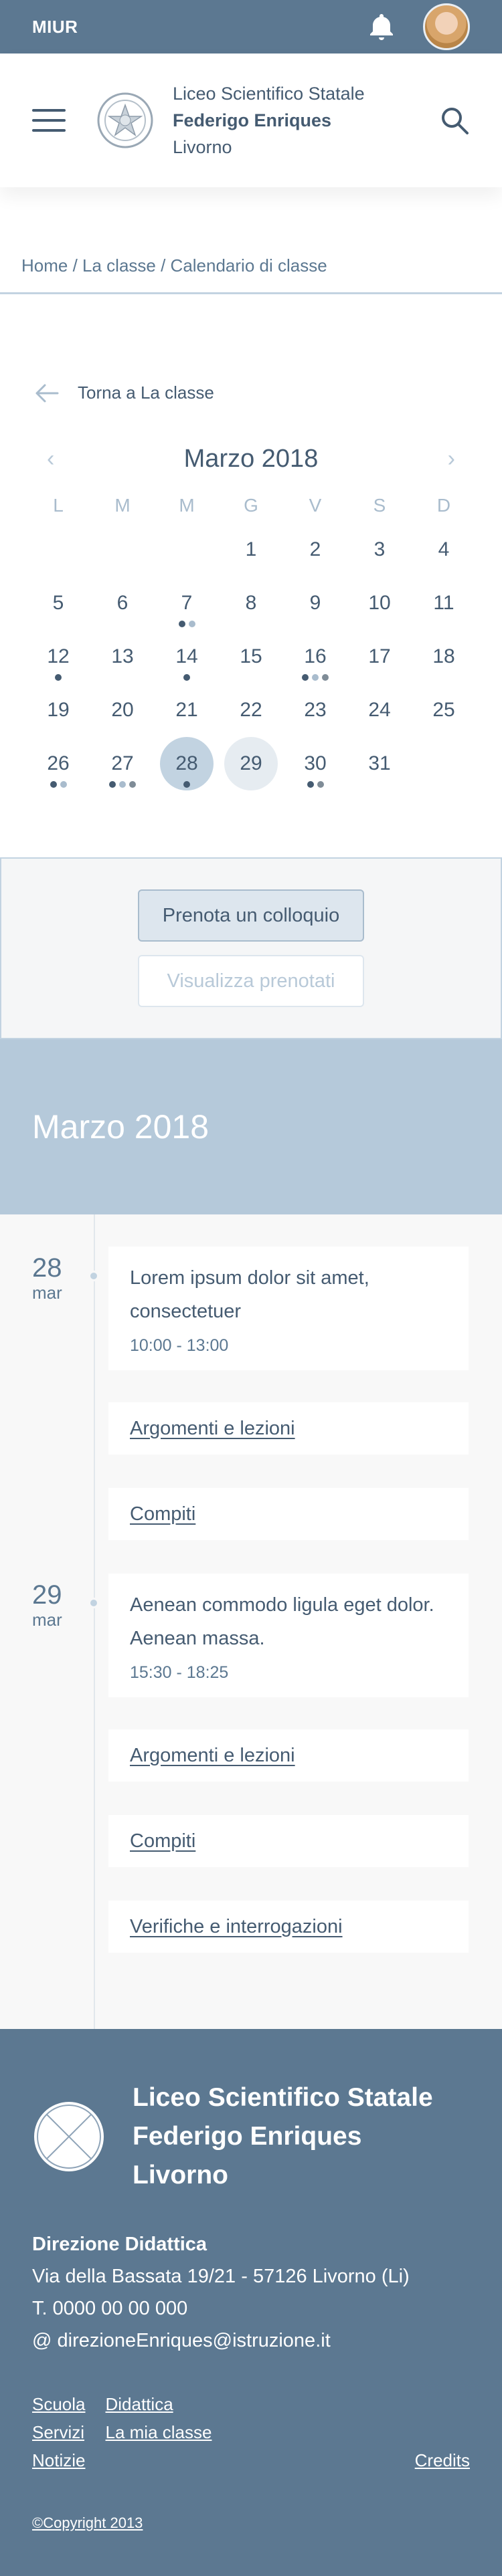 This screenshot has width=502, height=2576. I want to click on calendar-day: 27, so click(122, 763).